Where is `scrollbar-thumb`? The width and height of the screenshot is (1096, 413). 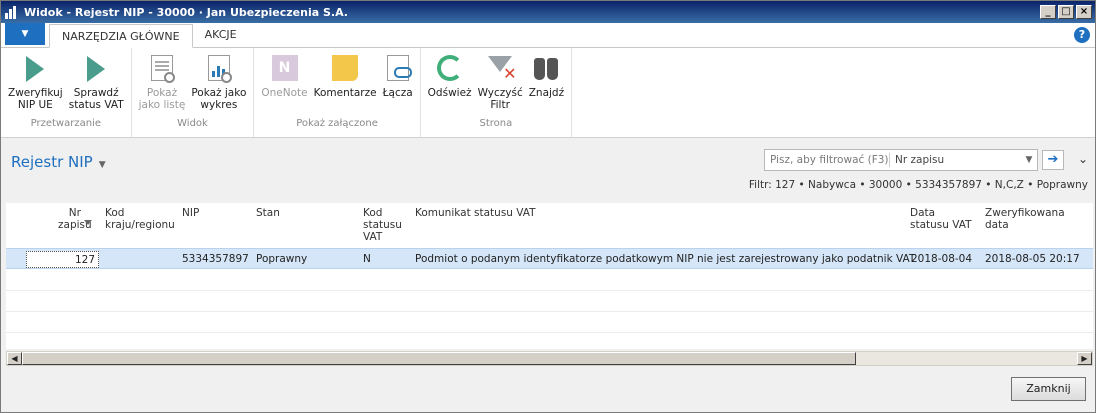
scrollbar-thumb is located at coordinates (439, 358).